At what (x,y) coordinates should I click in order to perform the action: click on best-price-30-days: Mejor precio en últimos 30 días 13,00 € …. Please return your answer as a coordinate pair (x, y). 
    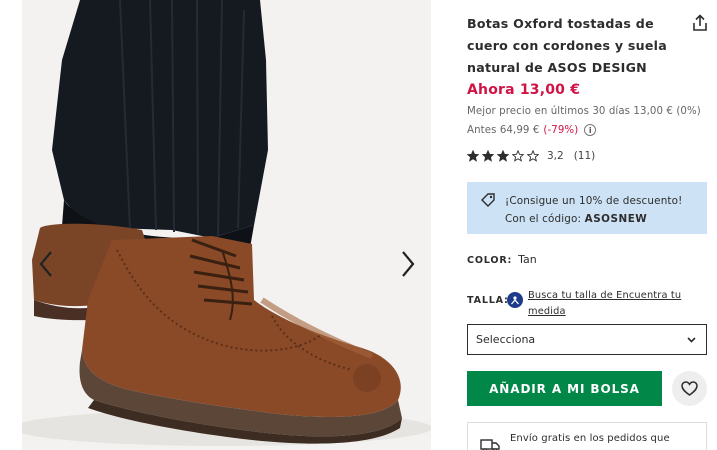
    Looking at the image, I should click on (584, 111).